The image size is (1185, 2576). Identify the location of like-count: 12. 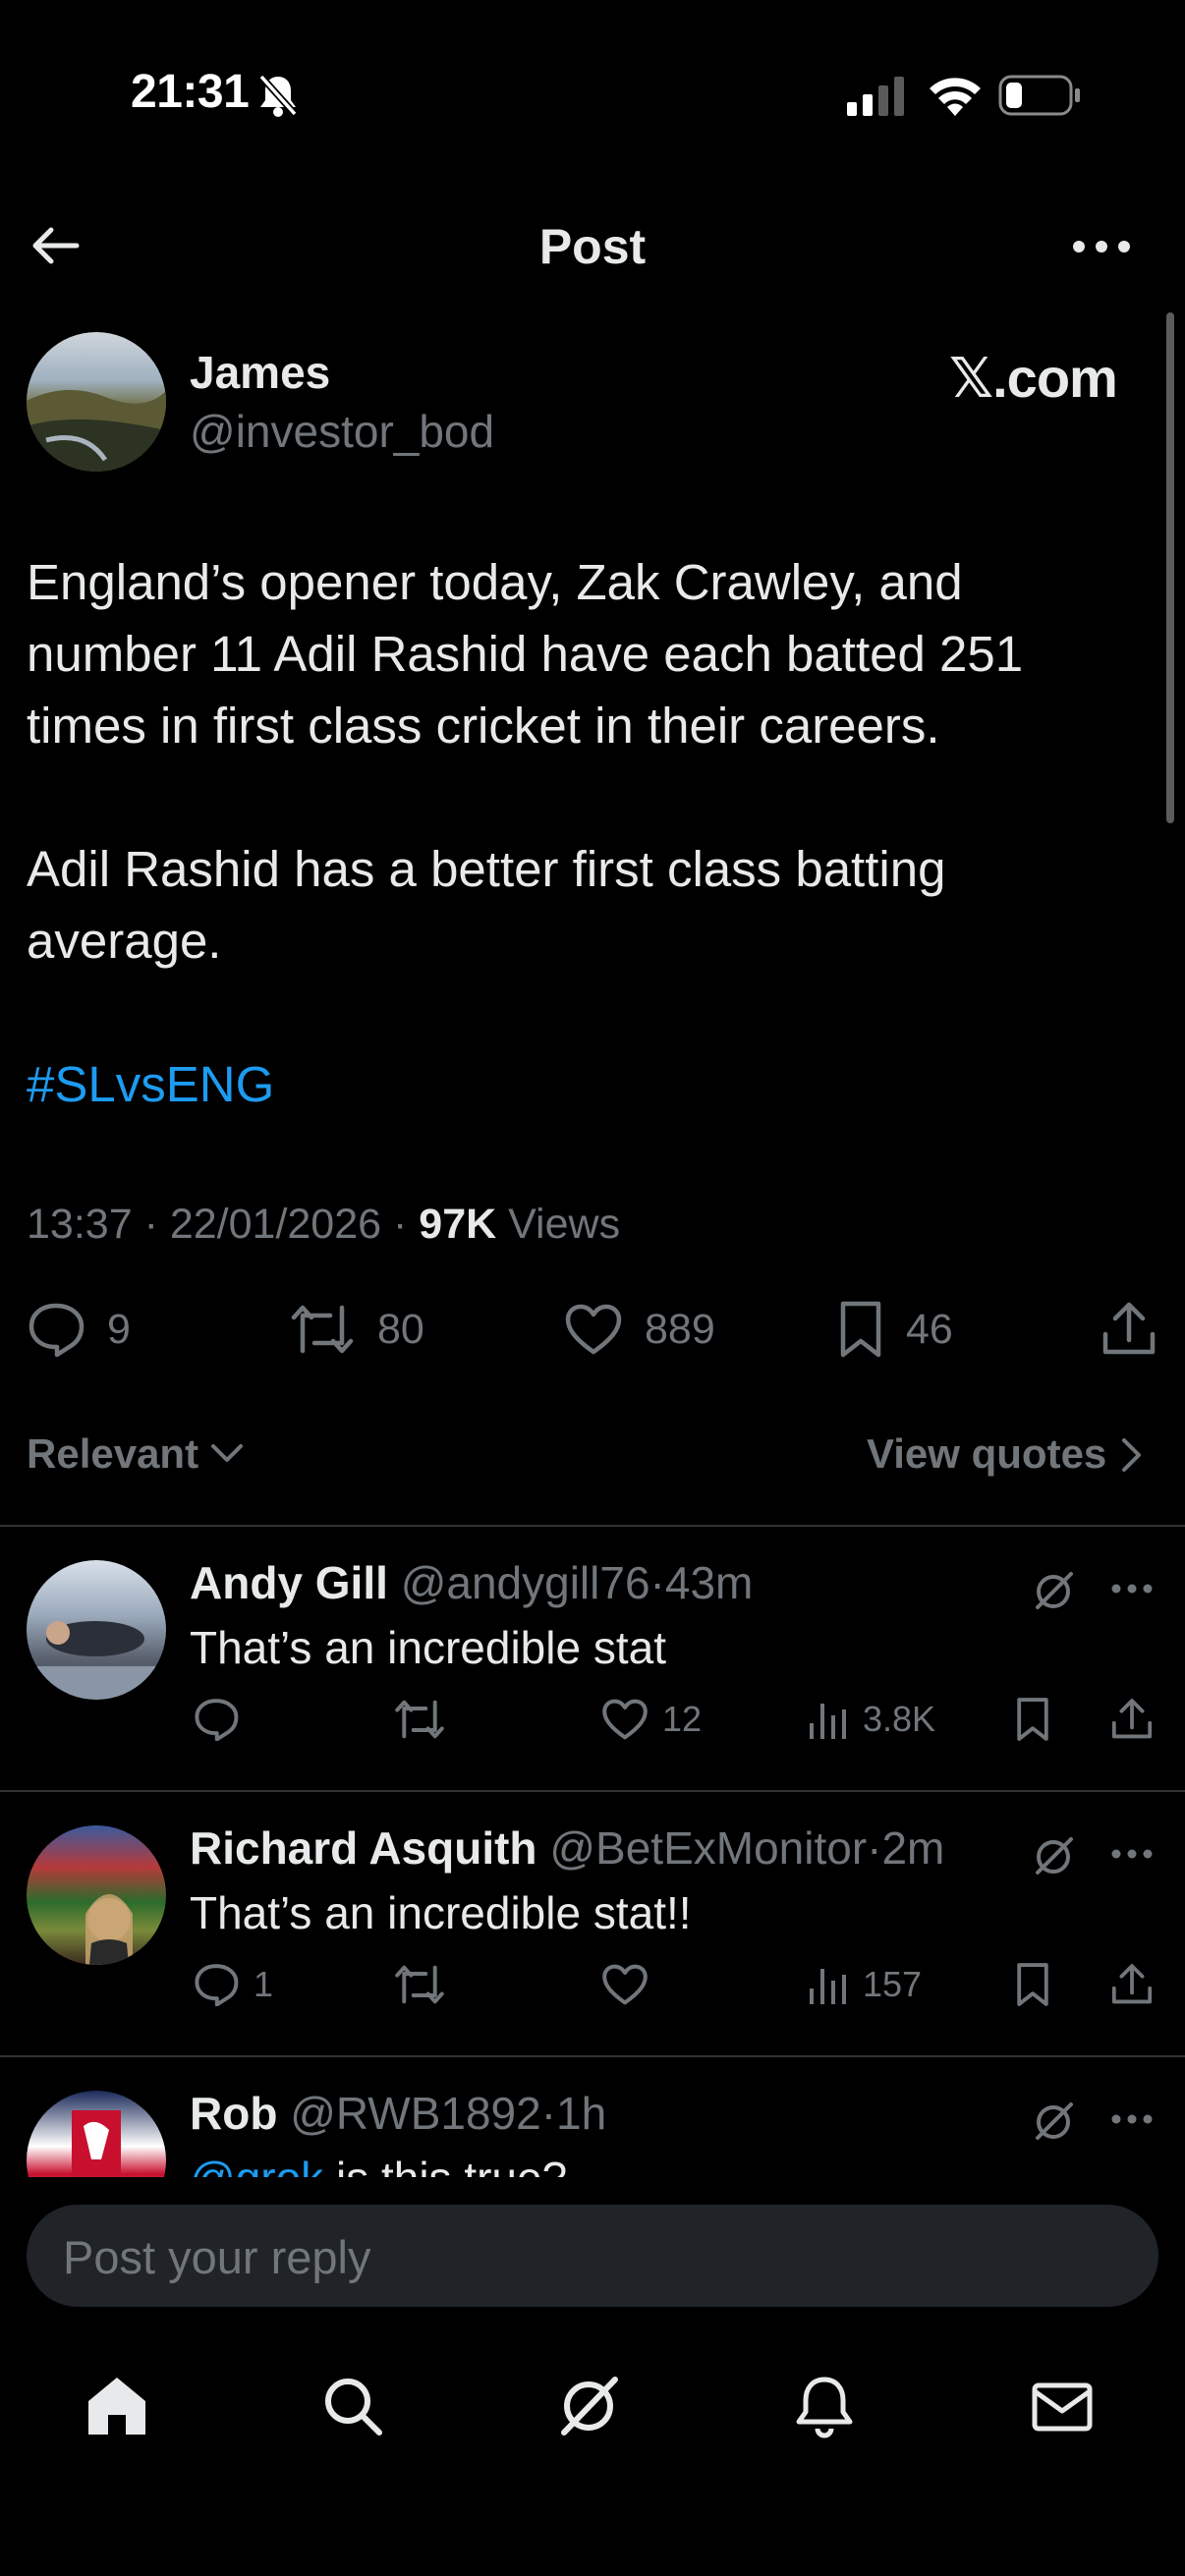
(683, 1719).